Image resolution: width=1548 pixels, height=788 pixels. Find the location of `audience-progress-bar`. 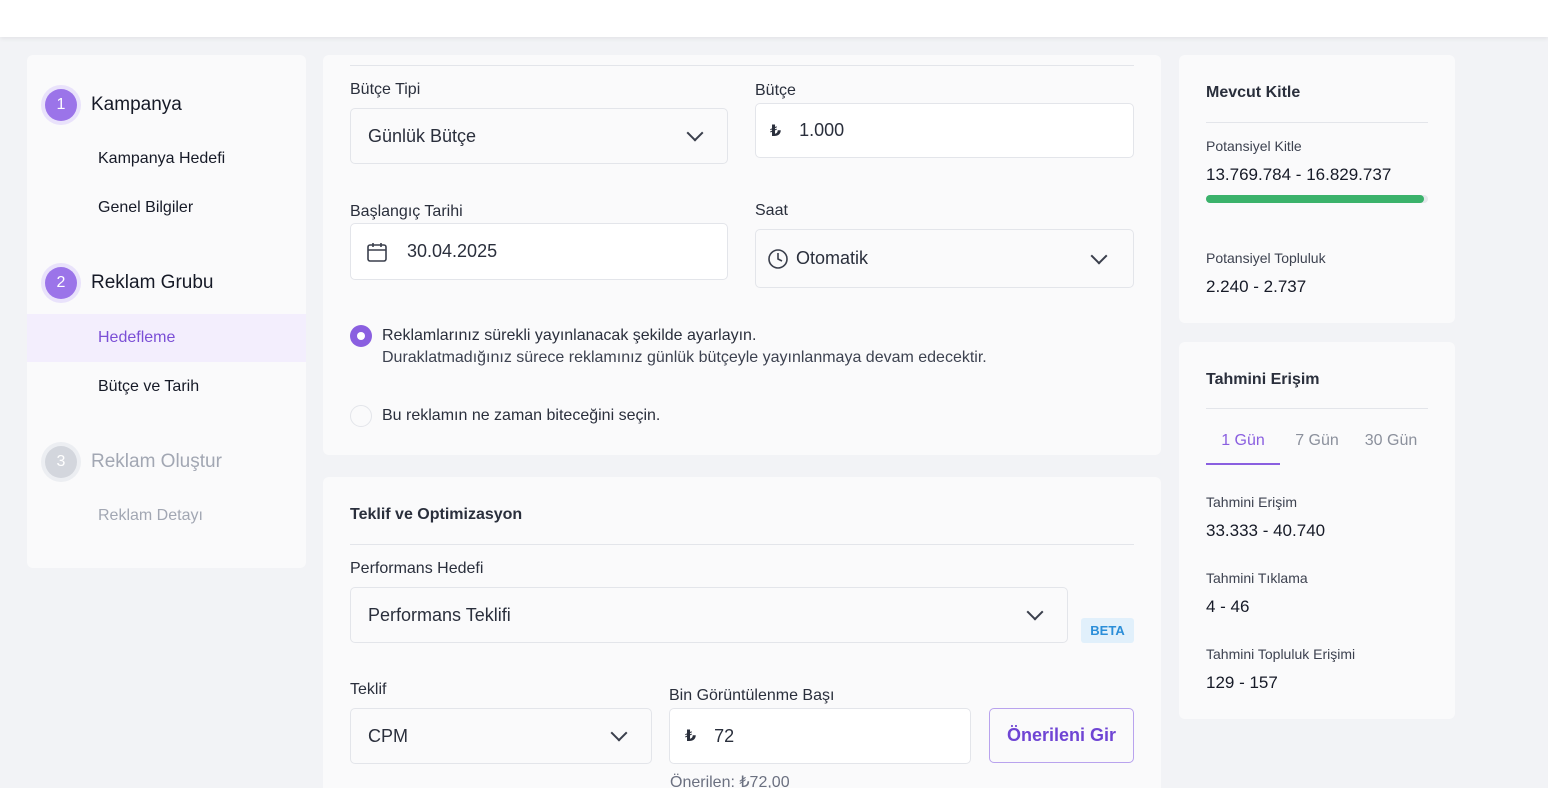

audience-progress-bar is located at coordinates (1317, 199).